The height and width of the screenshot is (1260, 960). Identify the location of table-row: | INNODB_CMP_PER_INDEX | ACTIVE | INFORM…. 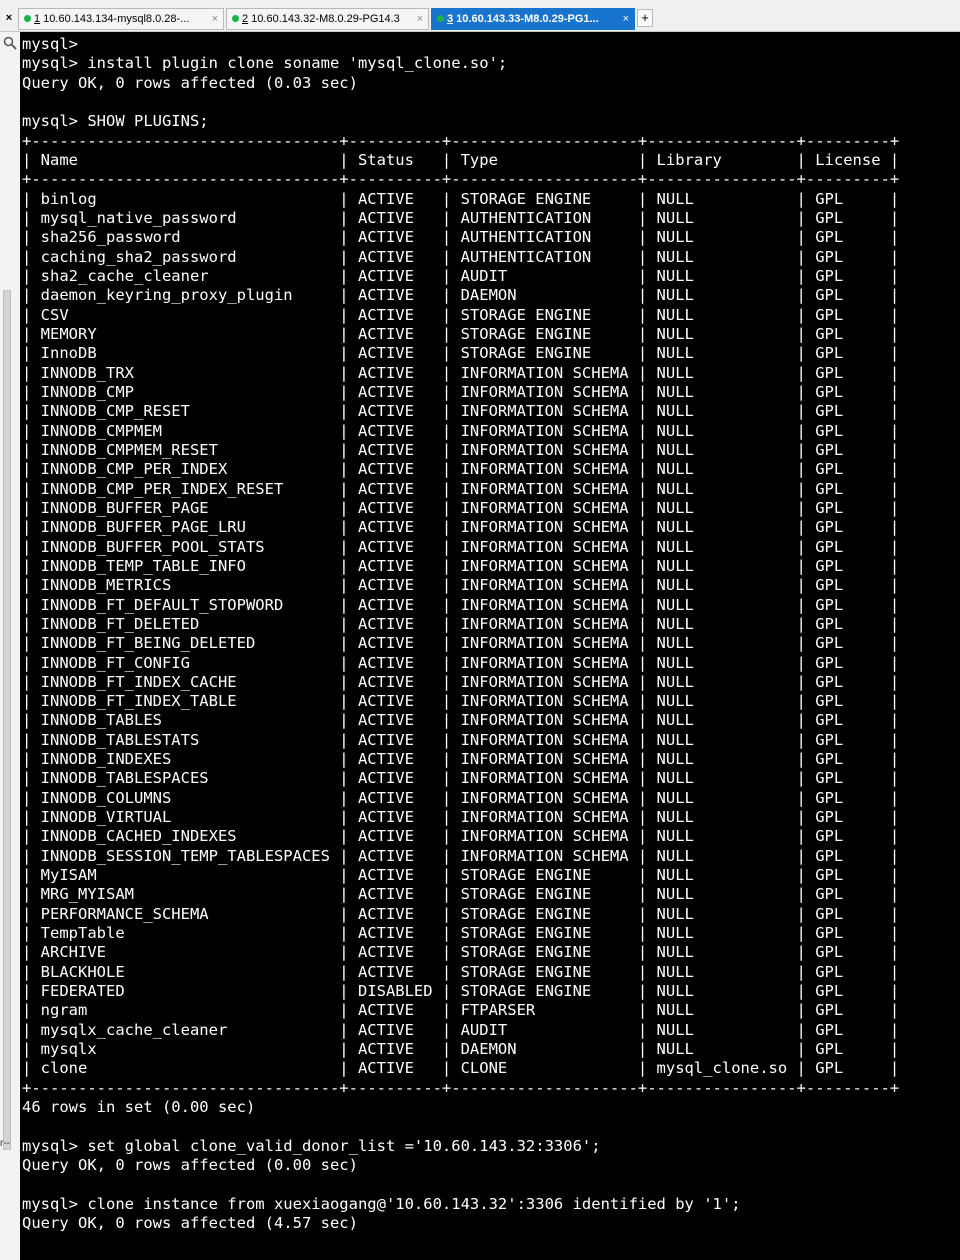
(461, 469).